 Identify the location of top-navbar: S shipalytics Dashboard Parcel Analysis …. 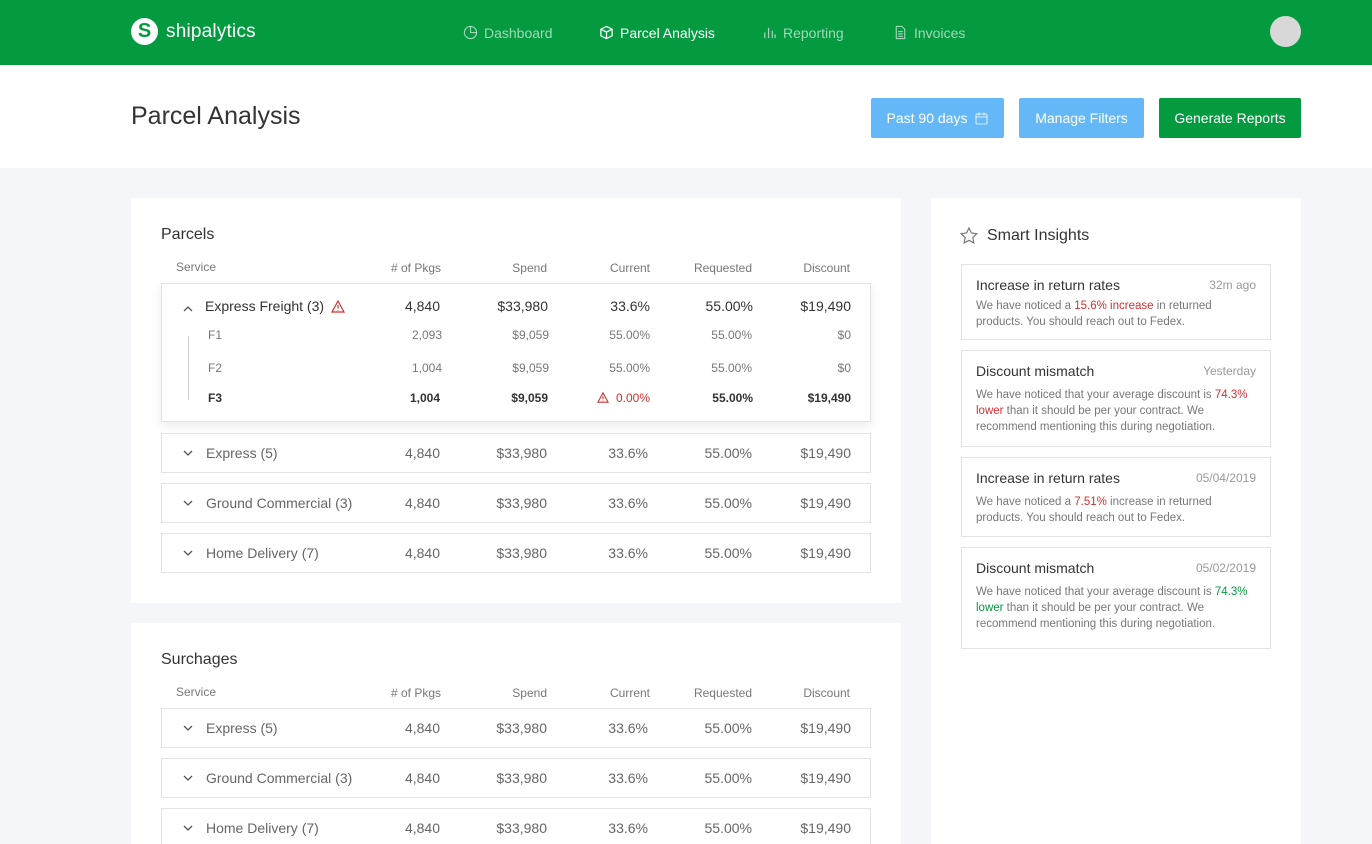
(686, 32).